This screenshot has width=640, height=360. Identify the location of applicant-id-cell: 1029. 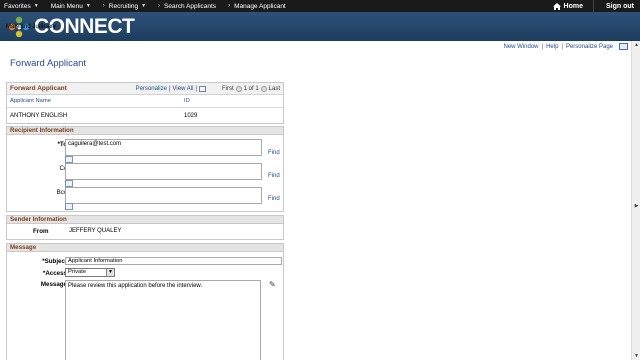
(191, 115).